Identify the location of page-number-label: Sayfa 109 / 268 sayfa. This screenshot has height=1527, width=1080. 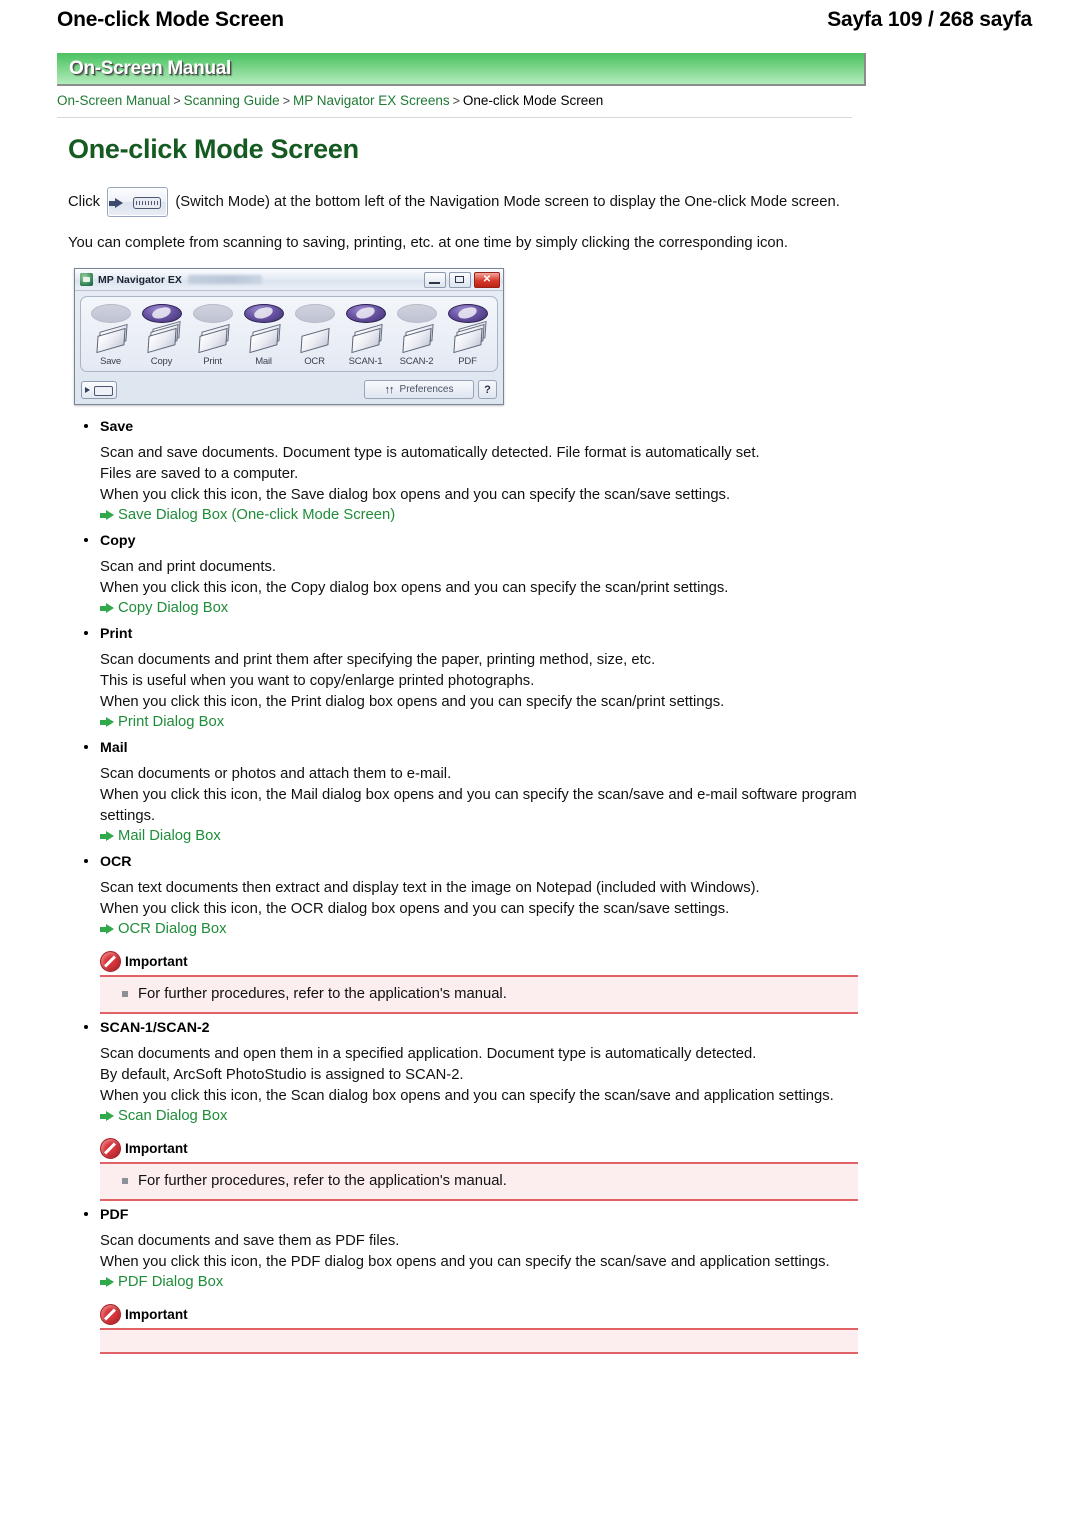
(929, 19).